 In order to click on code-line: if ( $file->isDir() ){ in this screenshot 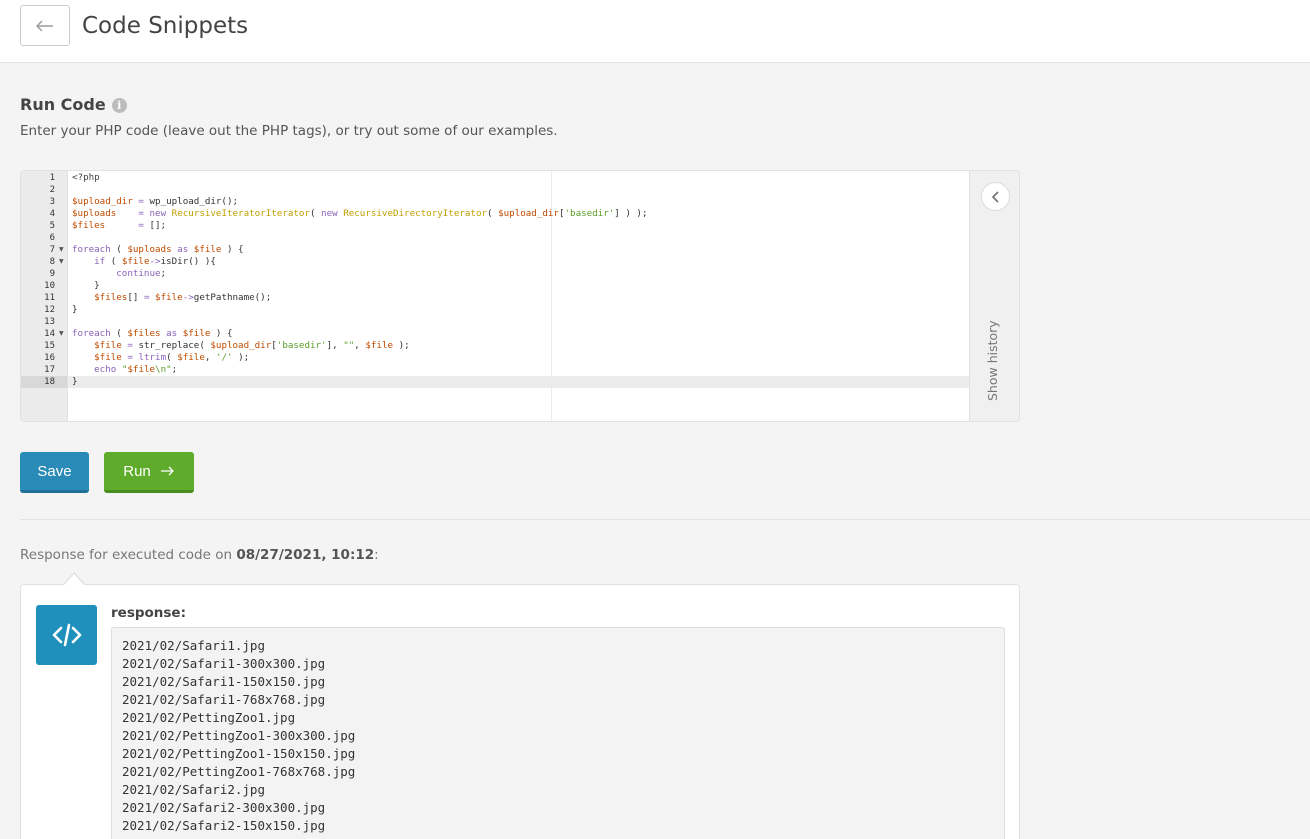, I will do `click(155, 261)`.